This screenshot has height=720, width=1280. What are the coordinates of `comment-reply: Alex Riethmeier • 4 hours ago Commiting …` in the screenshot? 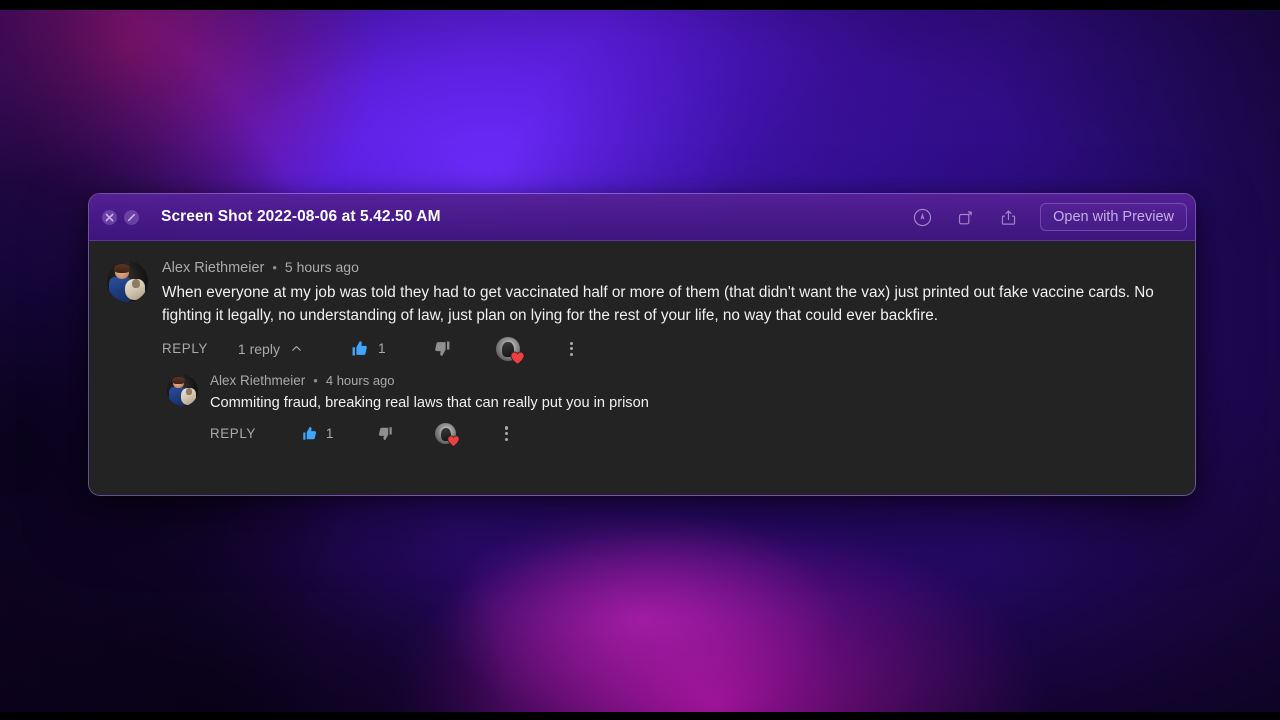 It's located at (672, 410).